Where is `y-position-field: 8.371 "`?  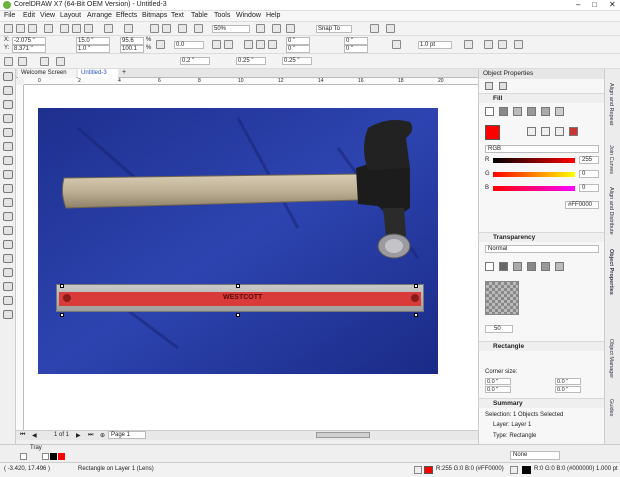
y-position-field: 8.371 " is located at coordinates (29, 49).